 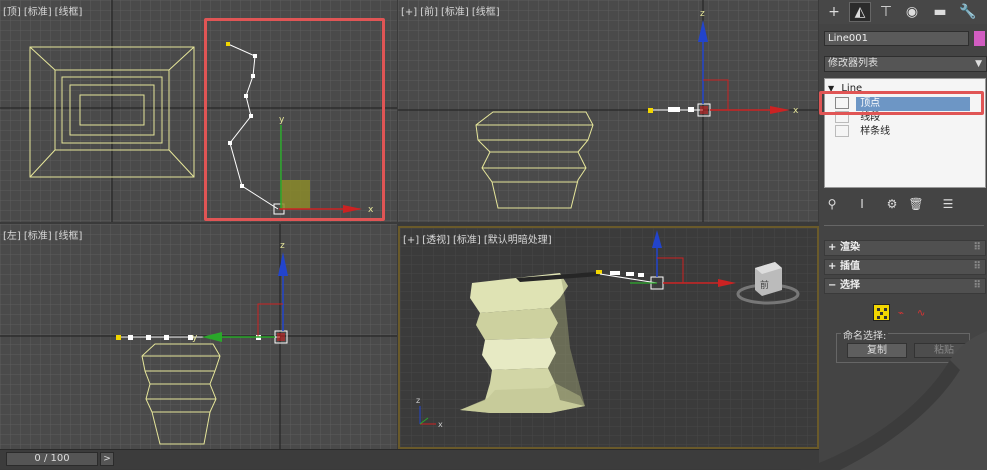 I want to click on view-name: [透视], so click(x=436, y=240).